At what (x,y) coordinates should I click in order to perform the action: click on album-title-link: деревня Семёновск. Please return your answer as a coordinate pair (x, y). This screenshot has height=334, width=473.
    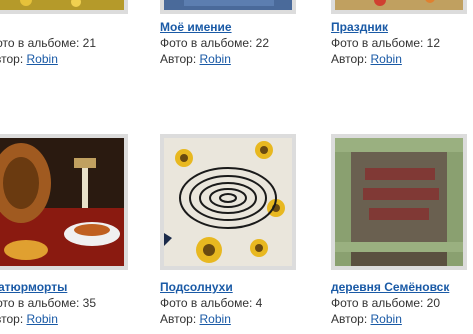
    Looking at the image, I should click on (390, 287).